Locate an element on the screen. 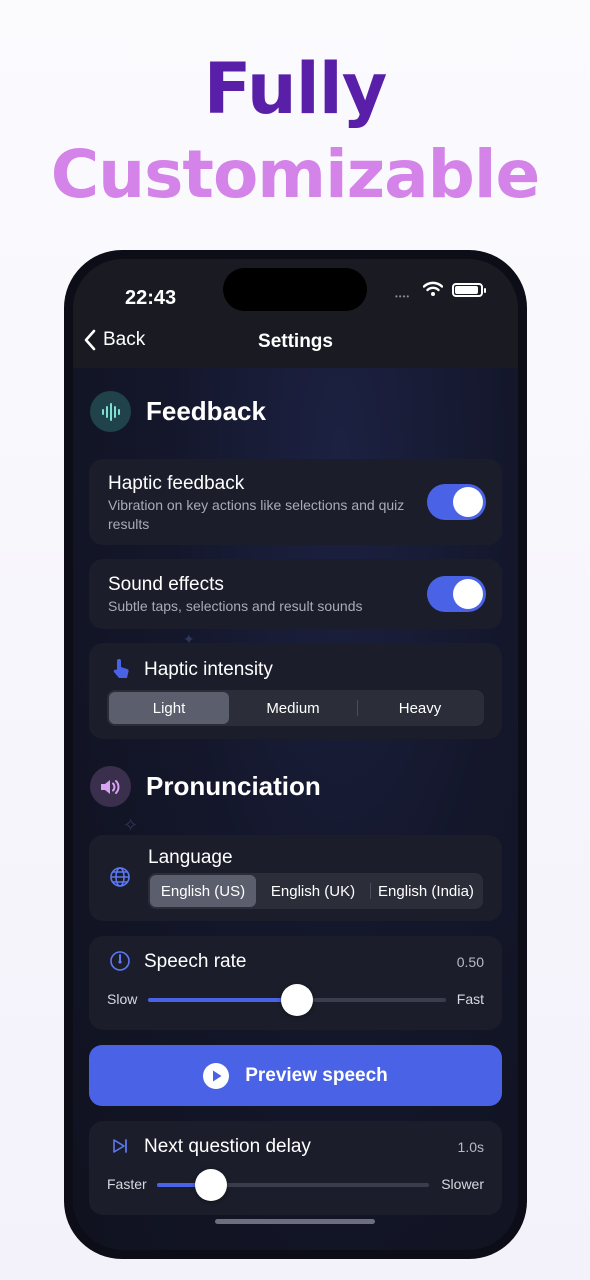 The height and width of the screenshot is (1280, 590). headline: Fully Customizable is located at coordinates (295, 132).